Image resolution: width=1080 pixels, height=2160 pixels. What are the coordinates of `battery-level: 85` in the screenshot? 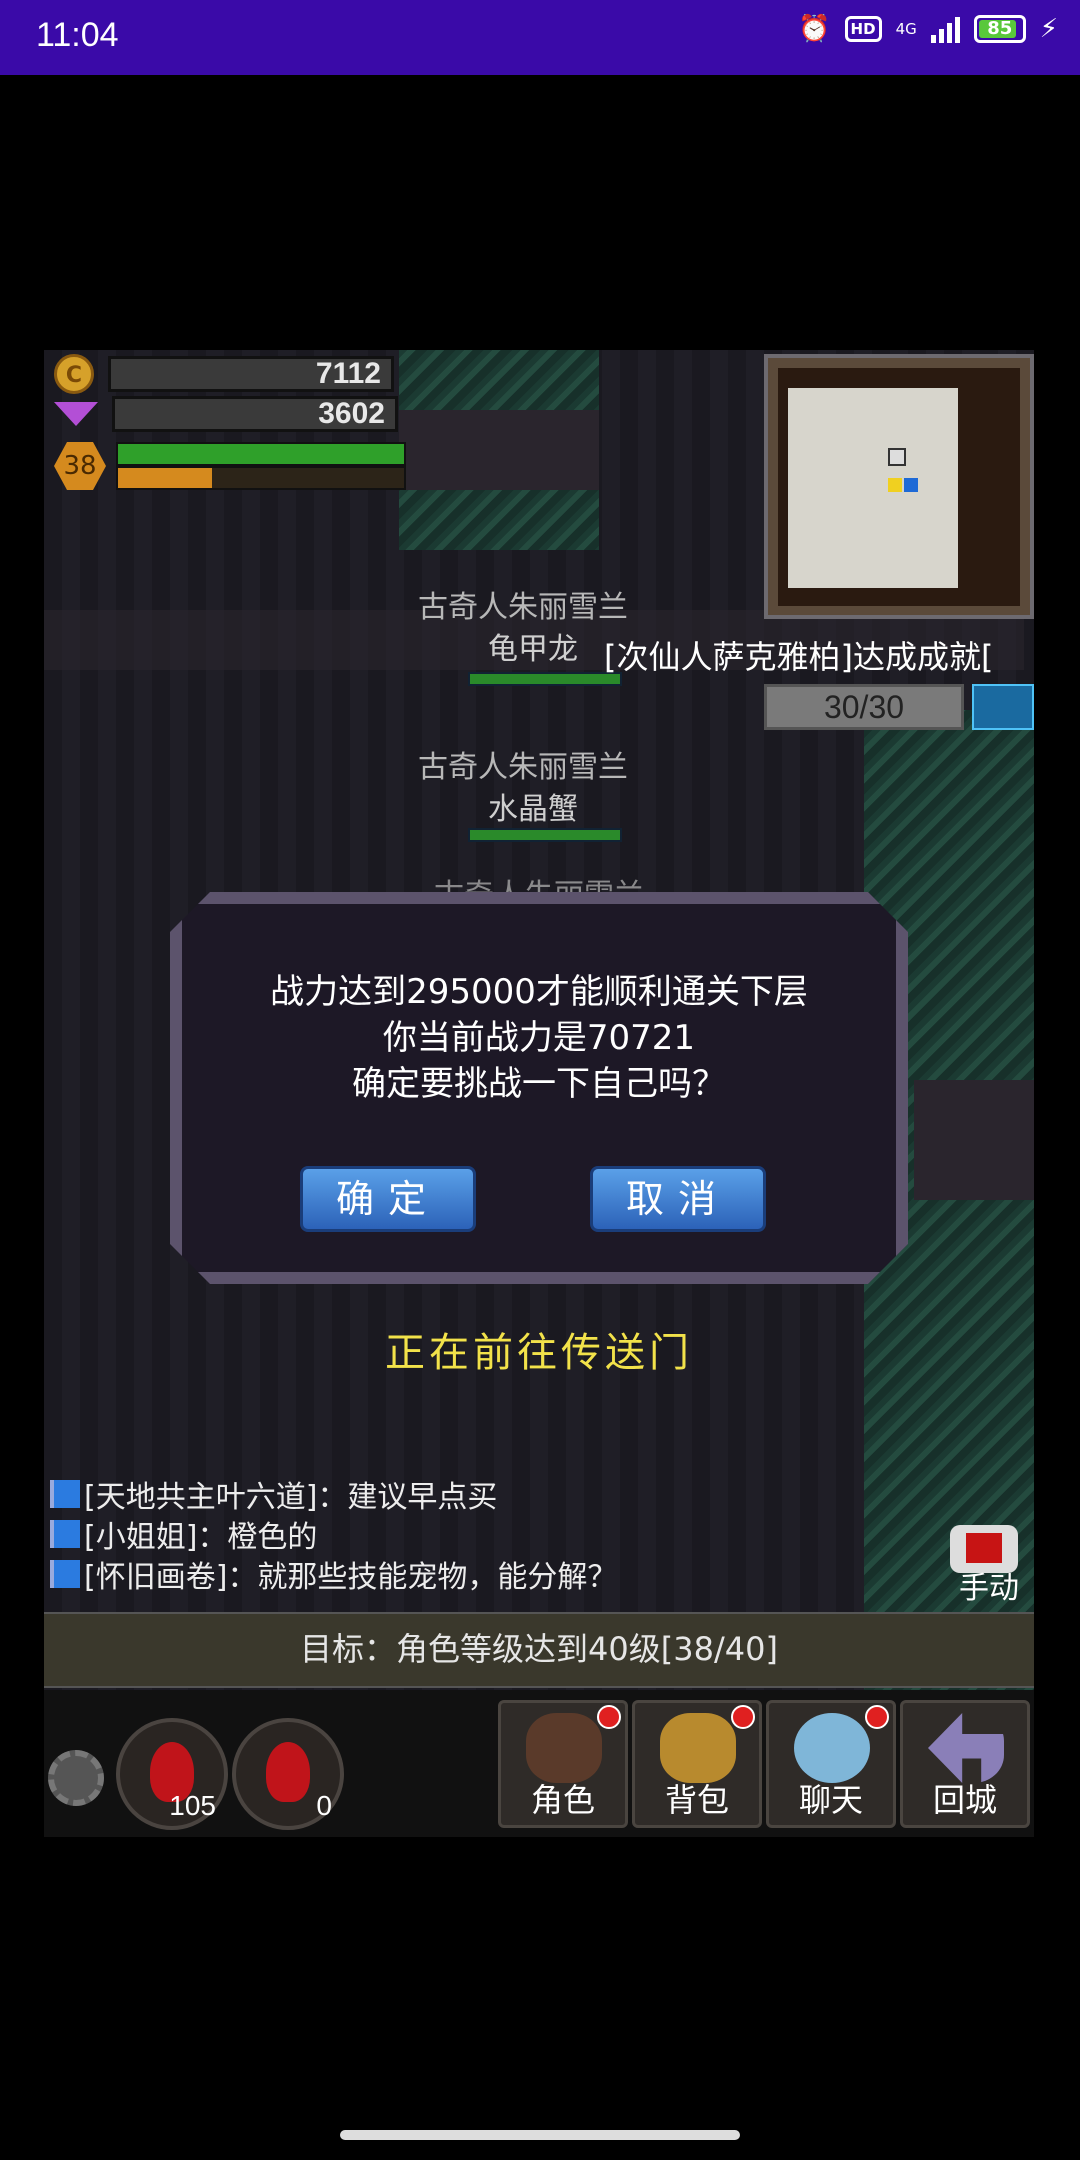 It's located at (1000, 28).